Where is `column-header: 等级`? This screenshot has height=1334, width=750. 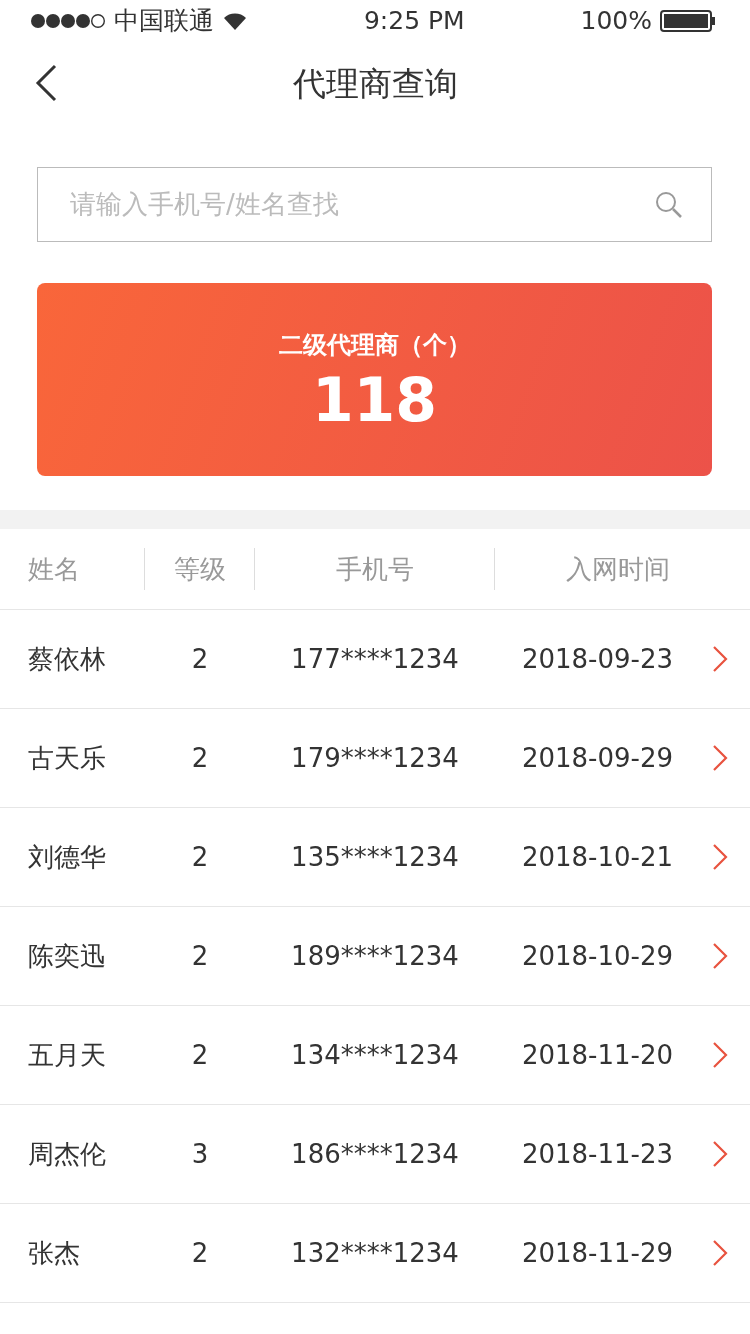 column-header: 等级 is located at coordinates (199, 569).